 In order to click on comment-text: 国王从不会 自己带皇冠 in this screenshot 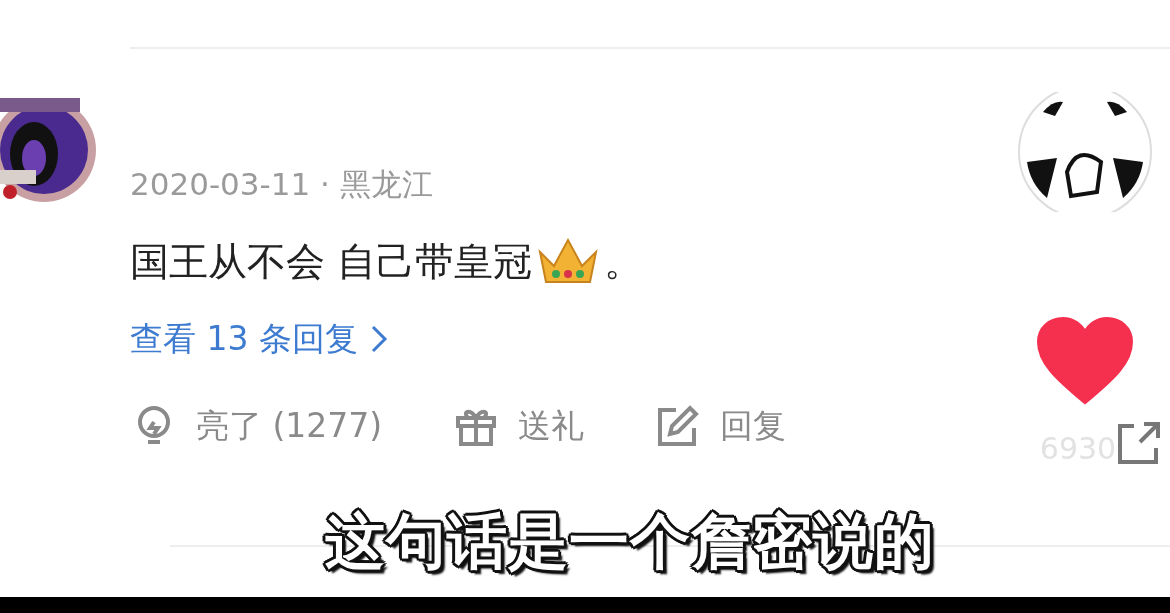, I will do `click(331, 262)`.